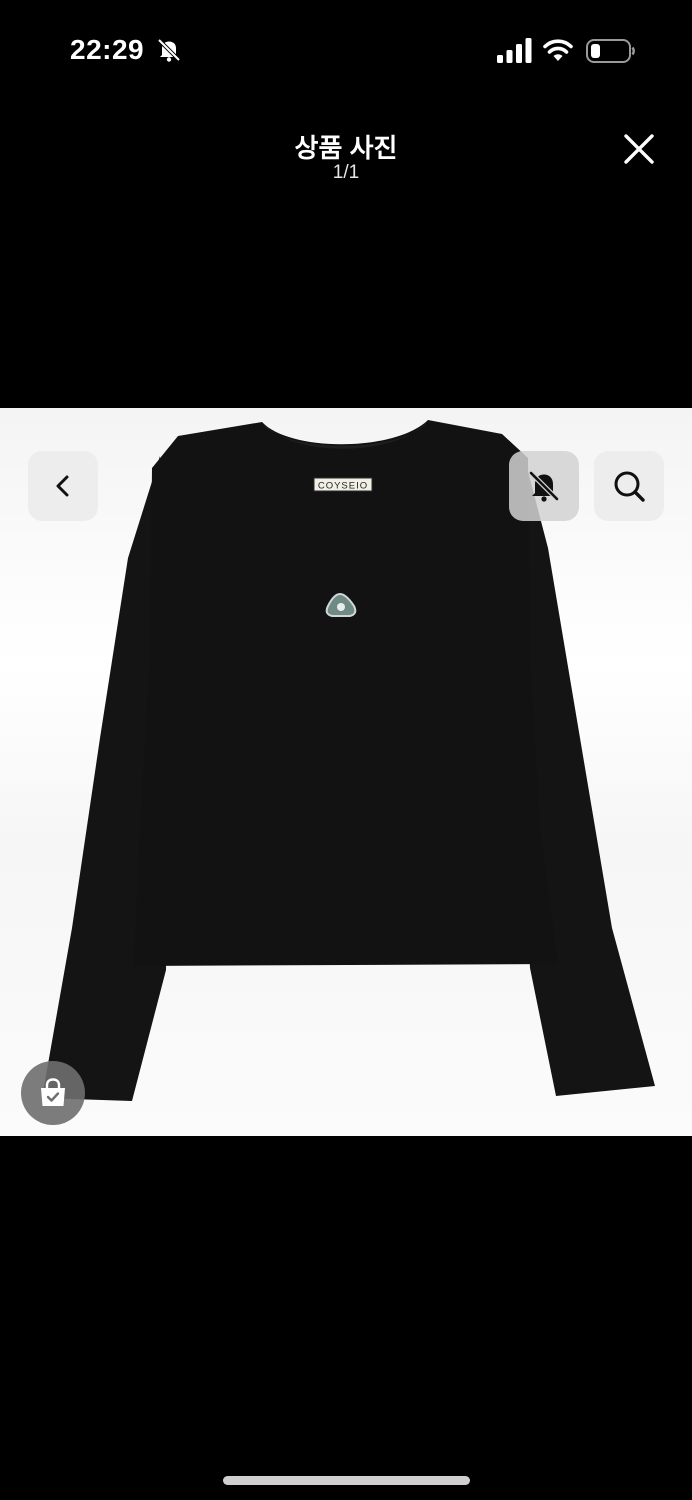 This screenshot has height=1500, width=692. I want to click on status-bar: 22:29, so click(346, 50).